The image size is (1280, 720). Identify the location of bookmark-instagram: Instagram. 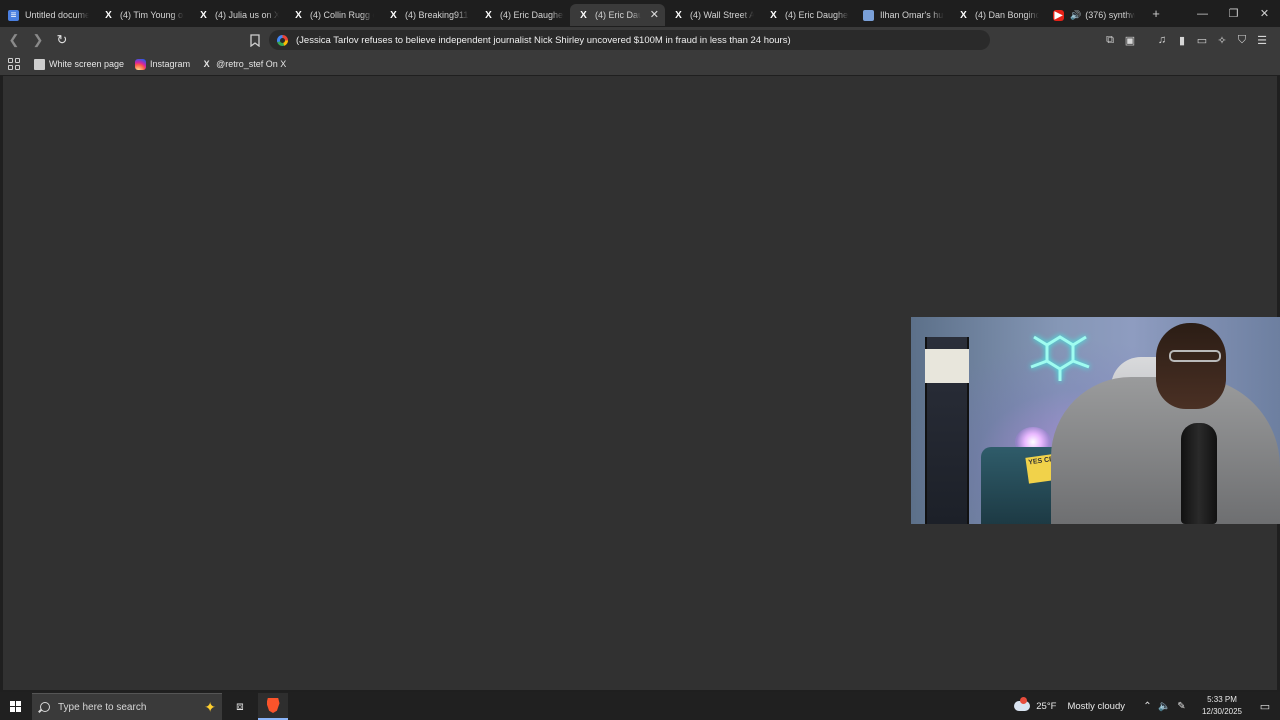
(163, 64).